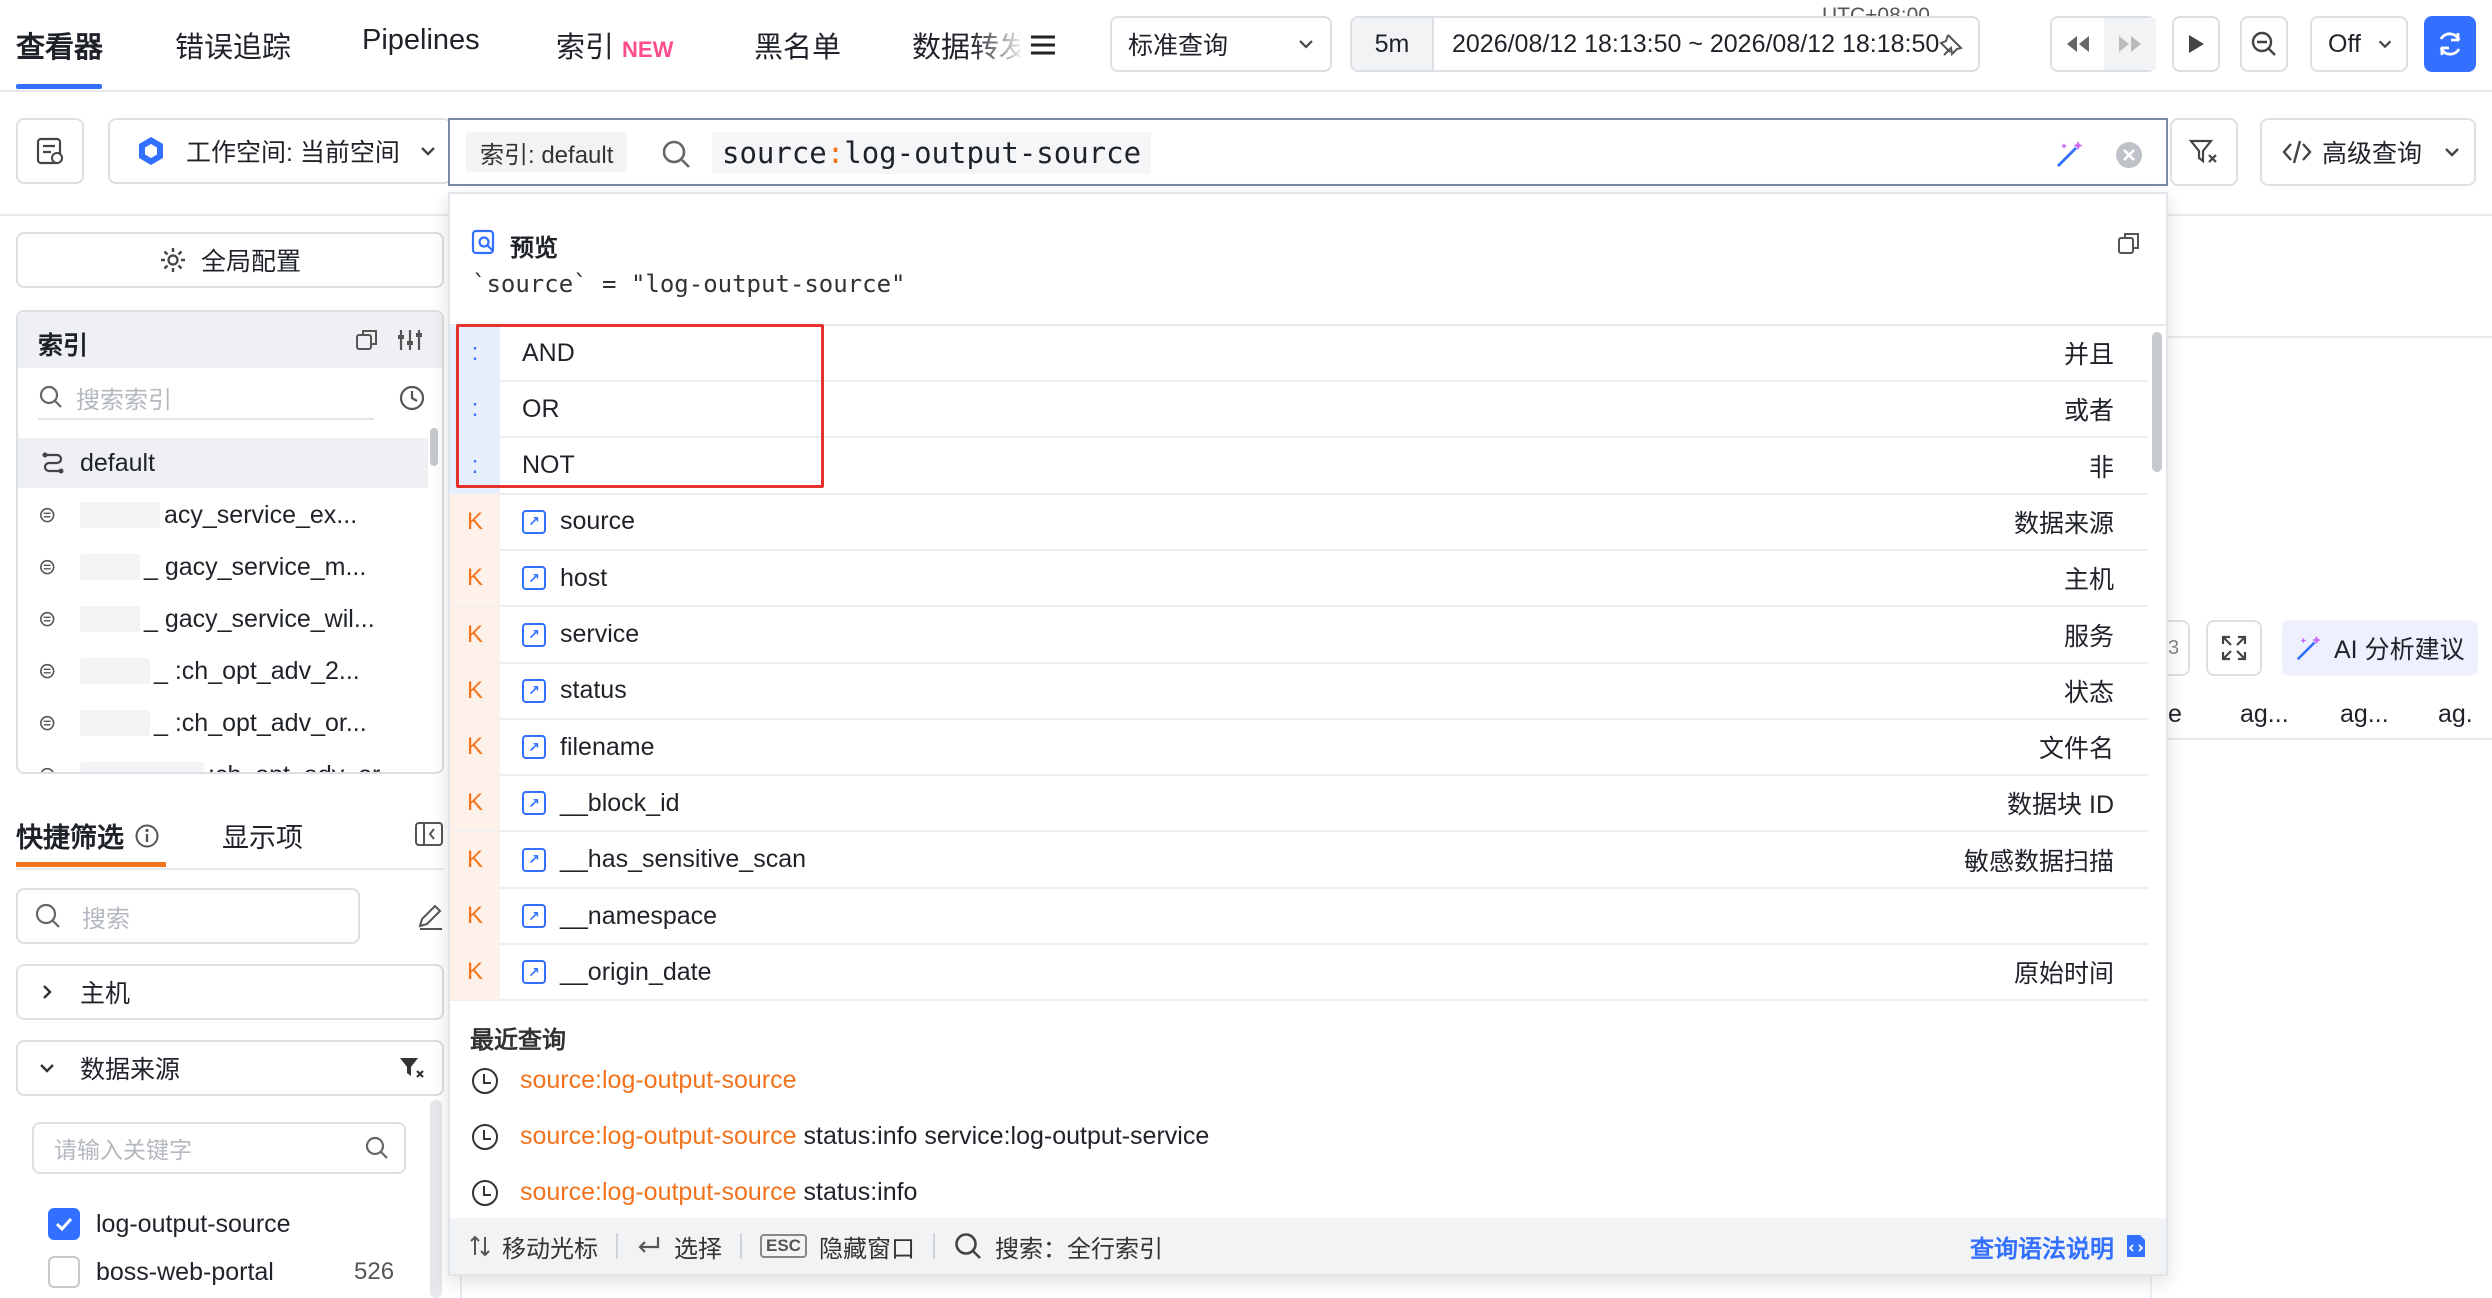 Image resolution: width=2492 pixels, height=1298 pixels. Describe the element at coordinates (783, 1246) in the screenshot. I see `esc-key: ESC` at that location.